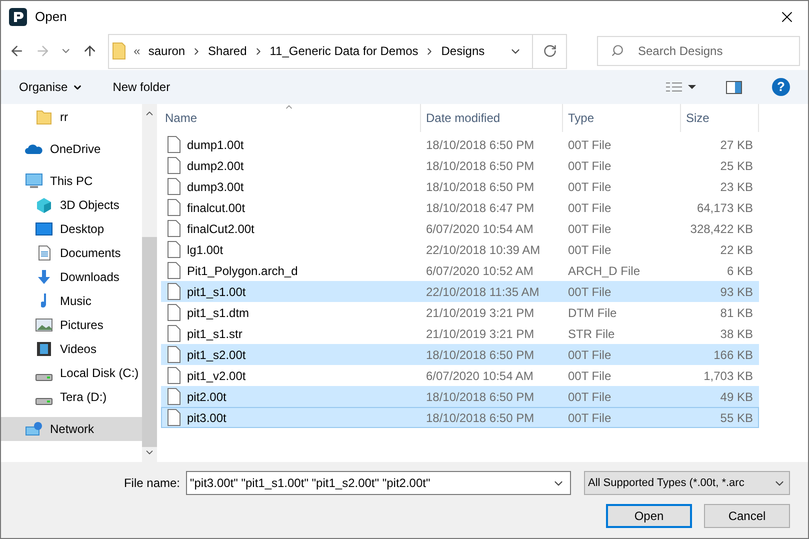 The height and width of the screenshot is (539, 809). What do you see at coordinates (622, 118) in the screenshot?
I see `column-header: Type` at bounding box center [622, 118].